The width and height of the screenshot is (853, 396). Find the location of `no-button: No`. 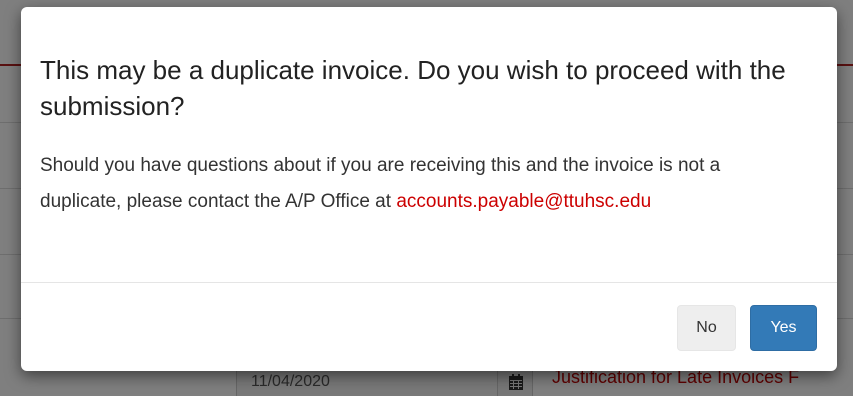

no-button: No is located at coordinates (706, 328).